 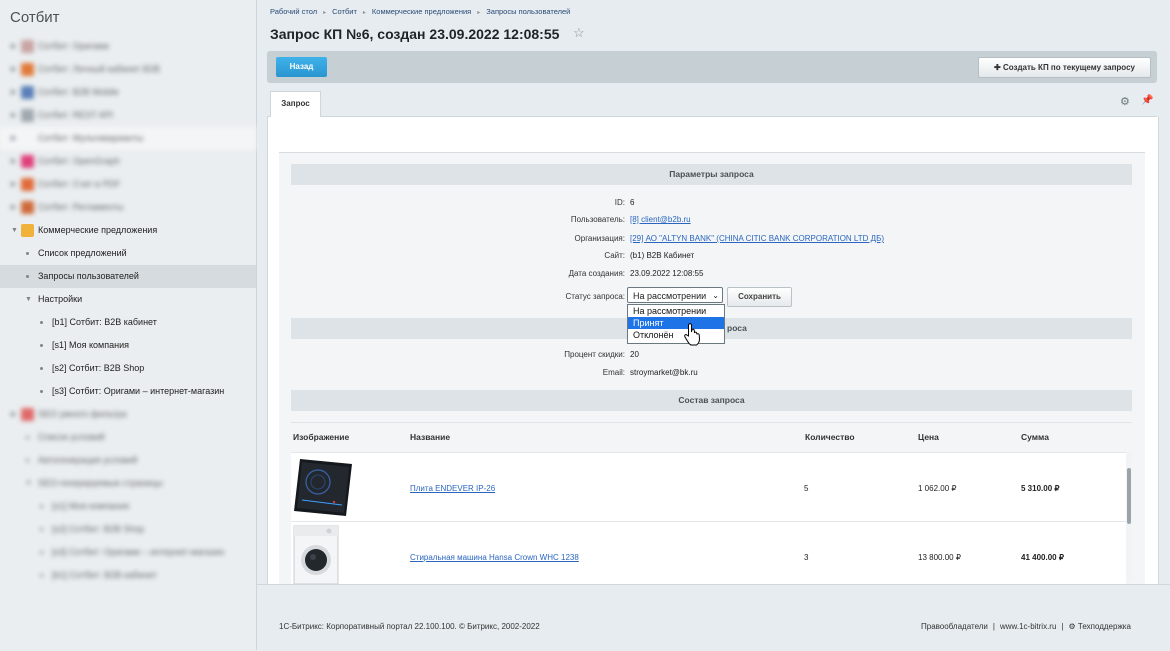 I want to click on footer-site-link: www.1c-bitrix.ru, so click(x=1028, y=626).